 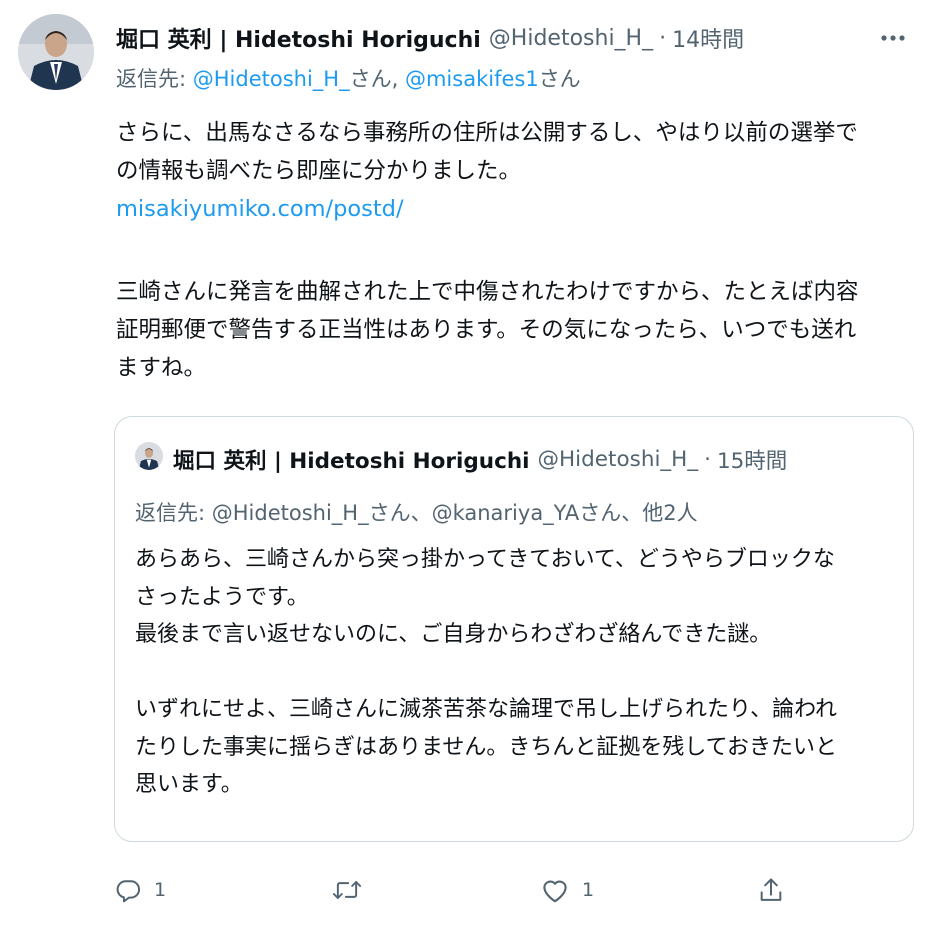 I want to click on like-button: 1, so click(x=567, y=890).